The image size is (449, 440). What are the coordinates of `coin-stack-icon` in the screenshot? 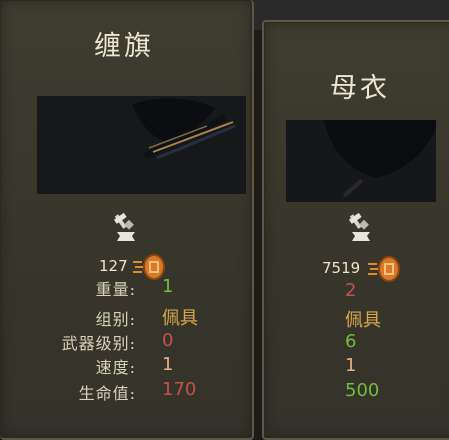 It's located at (386, 269).